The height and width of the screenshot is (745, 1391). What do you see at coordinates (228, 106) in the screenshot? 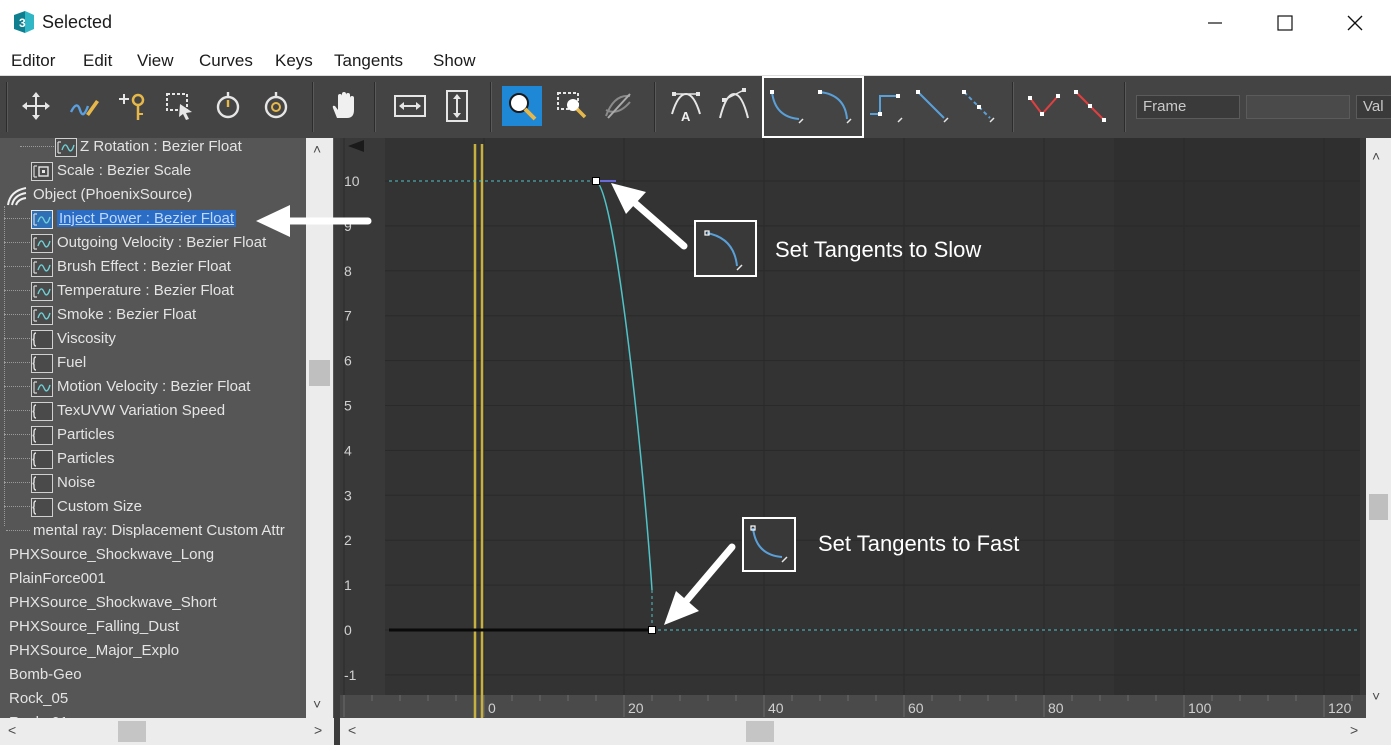
I see `retime-button` at bounding box center [228, 106].